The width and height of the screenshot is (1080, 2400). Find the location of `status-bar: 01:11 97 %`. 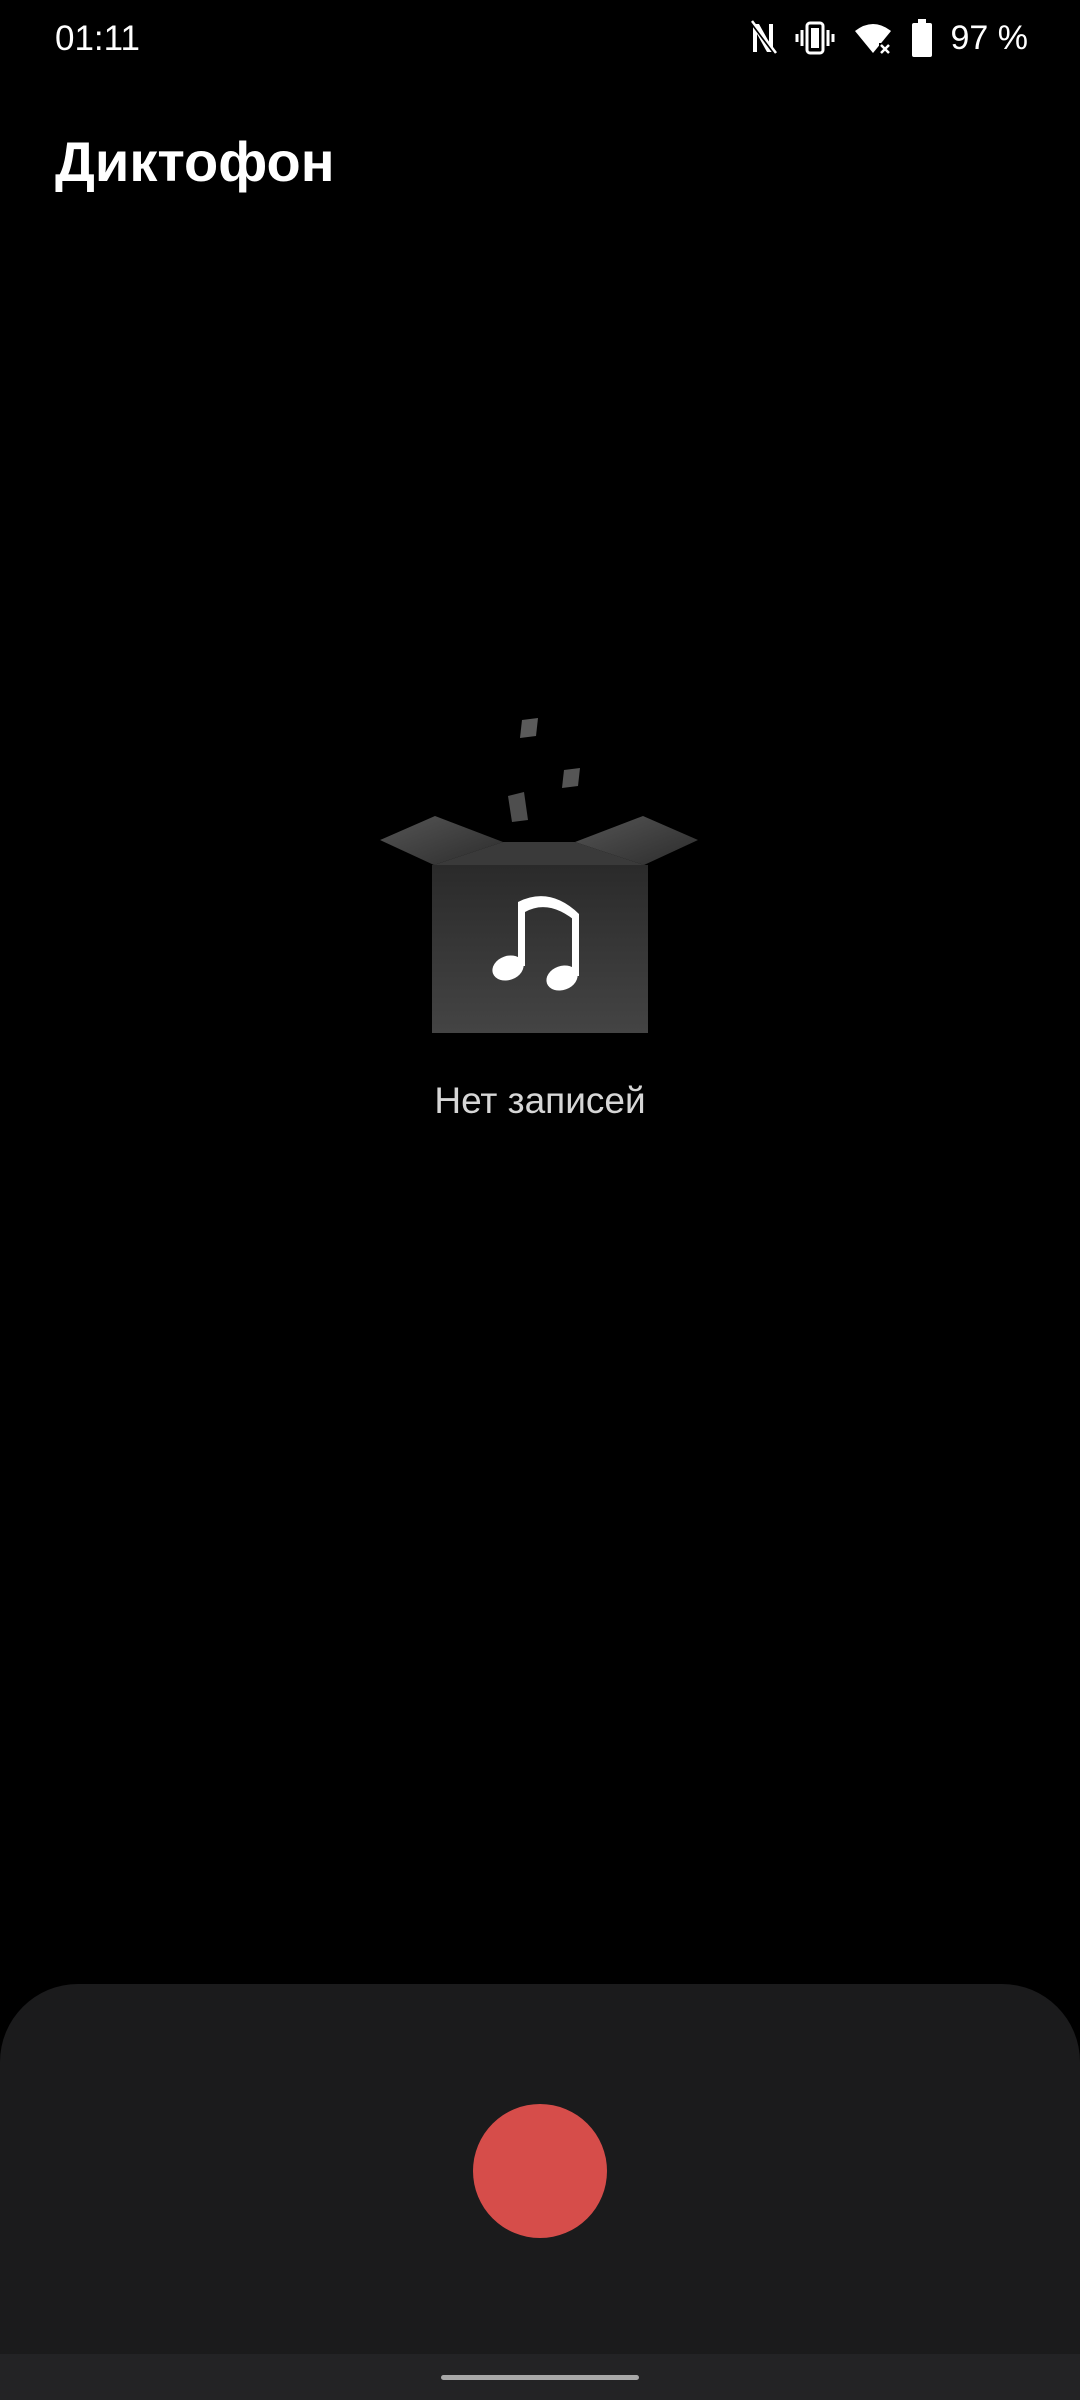

status-bar: 01:11 97 % is located at coordinates (540, 40).